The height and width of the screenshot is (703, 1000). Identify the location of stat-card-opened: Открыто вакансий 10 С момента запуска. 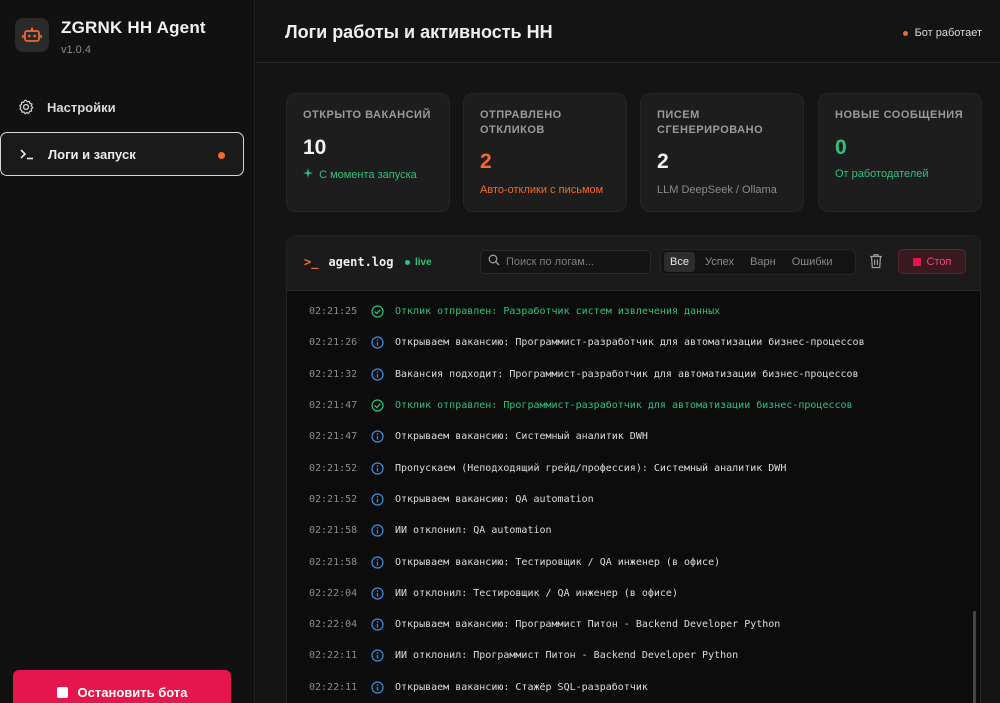
(368, 152).